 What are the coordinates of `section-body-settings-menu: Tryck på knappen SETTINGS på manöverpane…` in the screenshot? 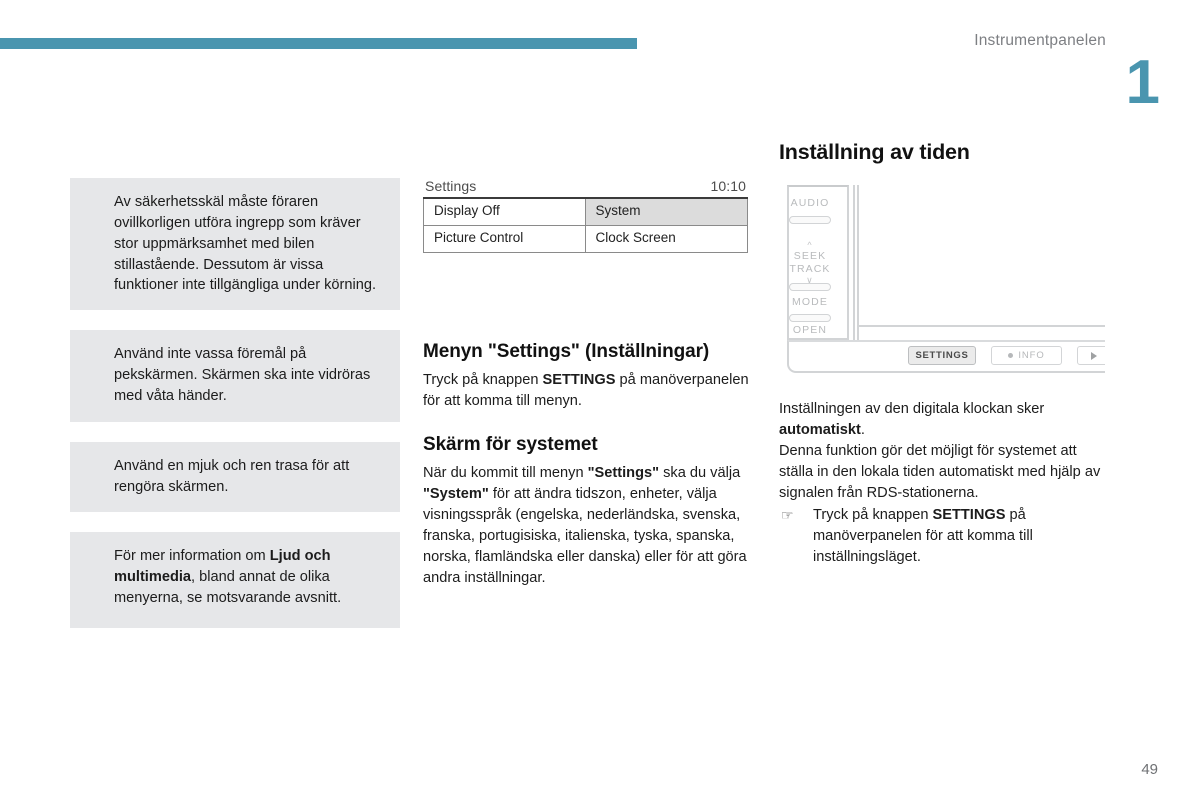 It's located at (588, 391).